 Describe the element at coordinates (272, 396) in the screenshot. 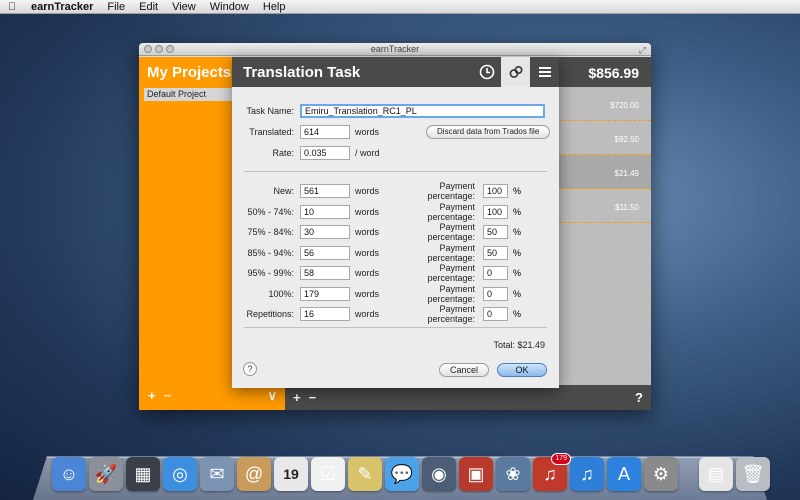

I see `chevron-down-icon: ∨` at that location.